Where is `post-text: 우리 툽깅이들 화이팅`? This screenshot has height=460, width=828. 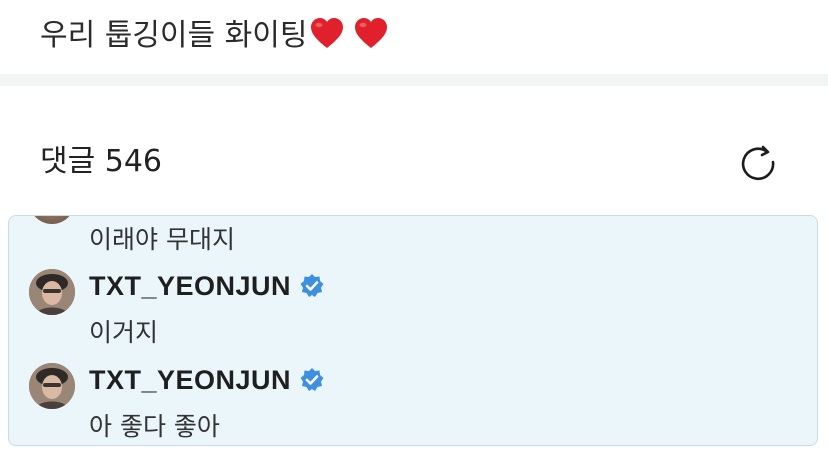
post-text: 우리 툽깅이들 화이팅 is located at coordinates (174, 35).